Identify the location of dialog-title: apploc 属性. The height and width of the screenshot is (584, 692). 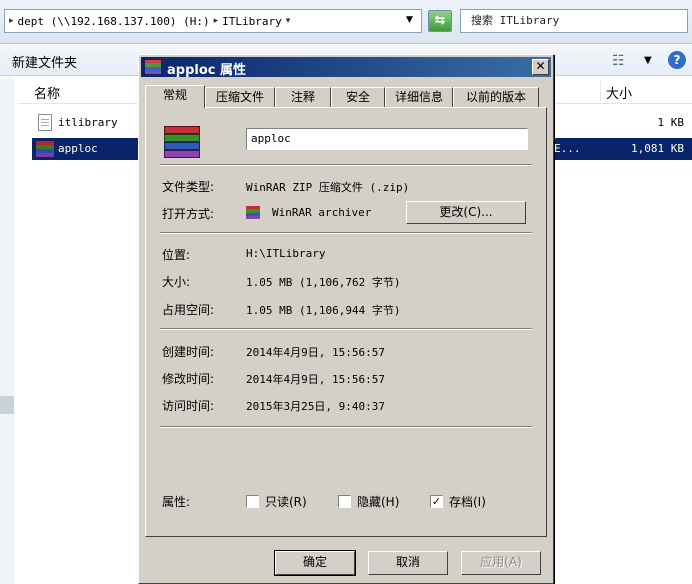
(207, 70).